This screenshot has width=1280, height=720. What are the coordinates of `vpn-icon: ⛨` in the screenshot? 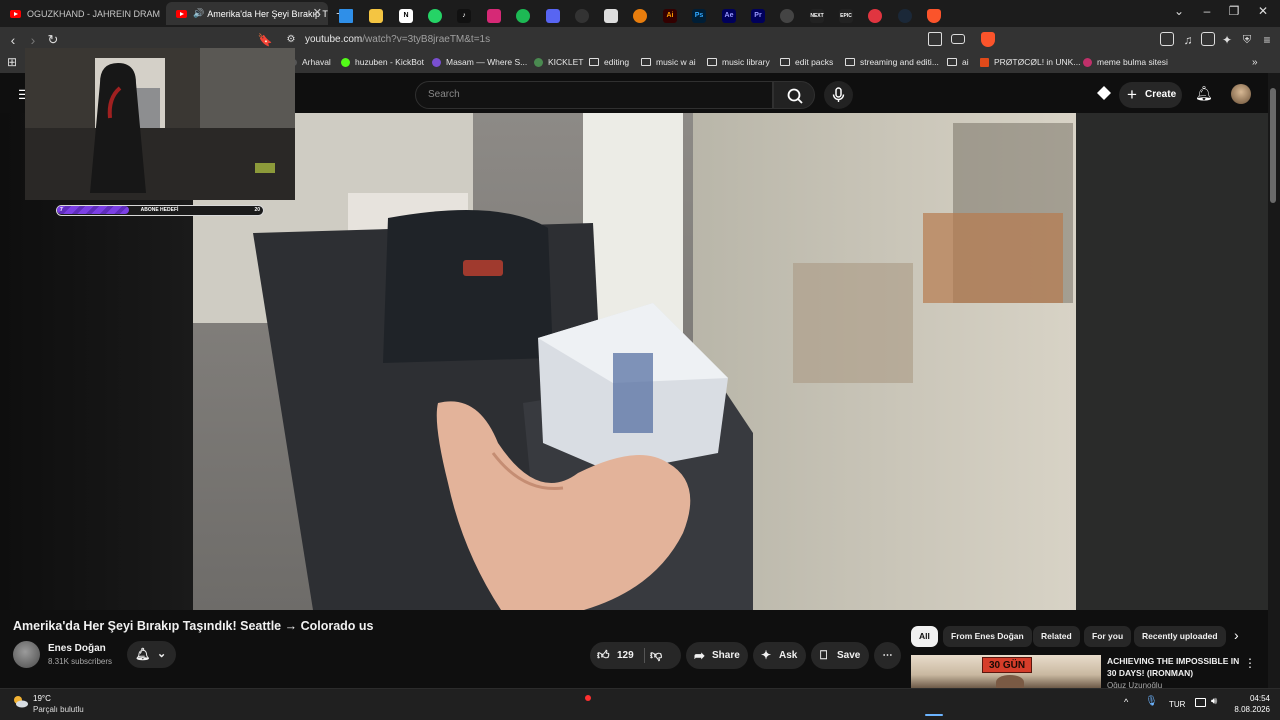 It's located at (1247, 40).